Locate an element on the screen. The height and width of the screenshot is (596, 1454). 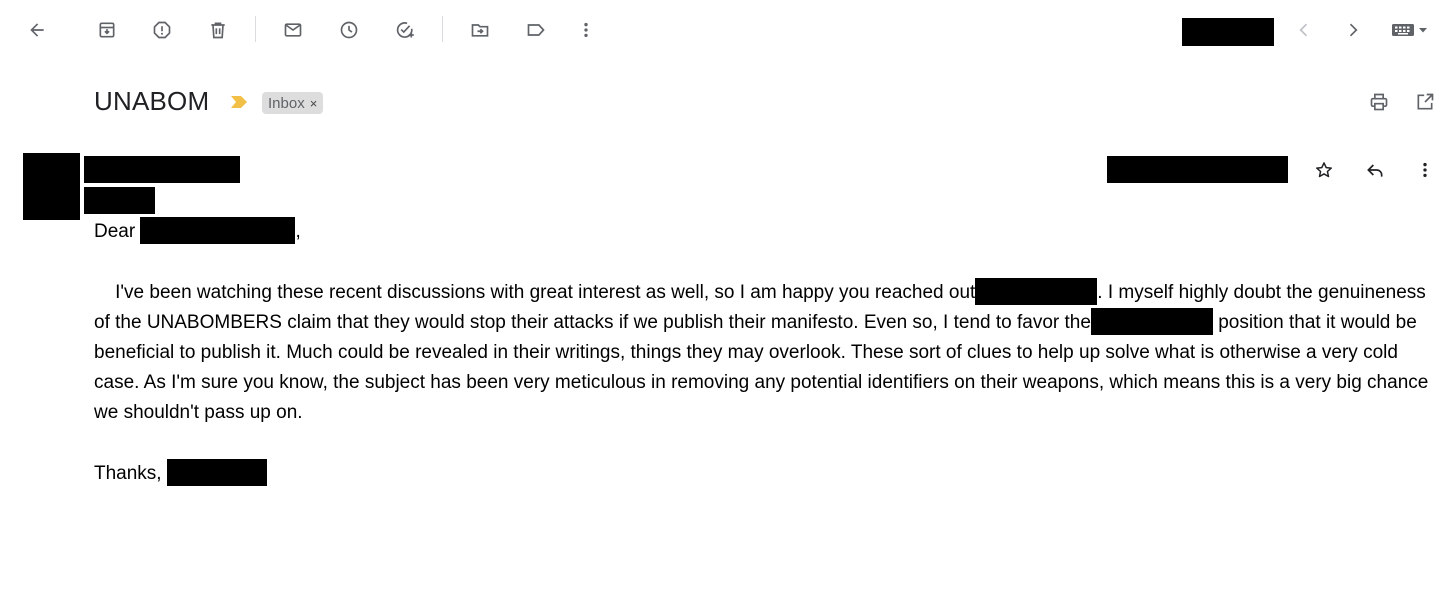
mark-unread-icon is located at coordinates (293, 30).